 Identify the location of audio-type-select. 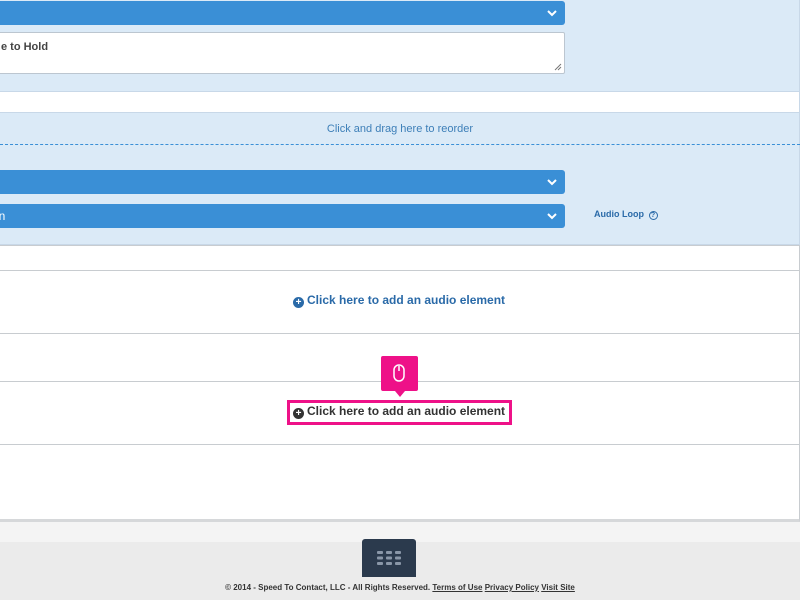
(282, 13).